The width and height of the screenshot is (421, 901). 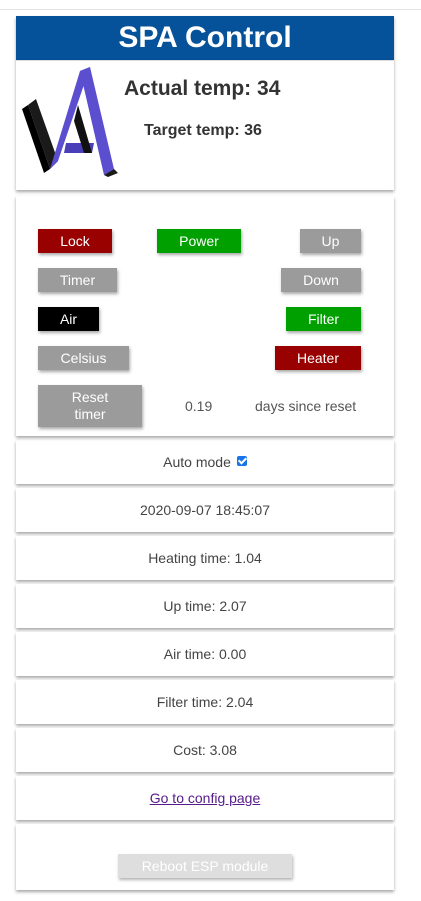 I want to click on air-time-row: Air time: 0.00, so click(x=205, y=654).